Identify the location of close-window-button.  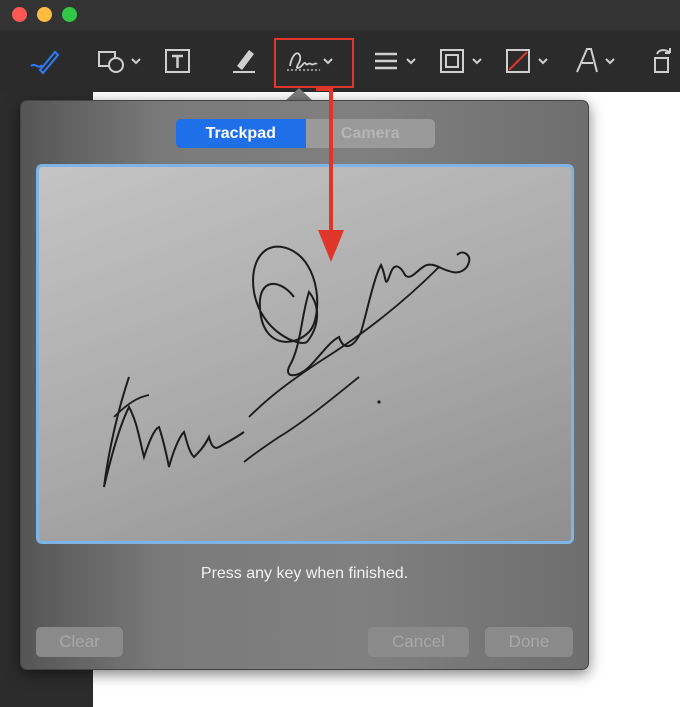
(19, 14).